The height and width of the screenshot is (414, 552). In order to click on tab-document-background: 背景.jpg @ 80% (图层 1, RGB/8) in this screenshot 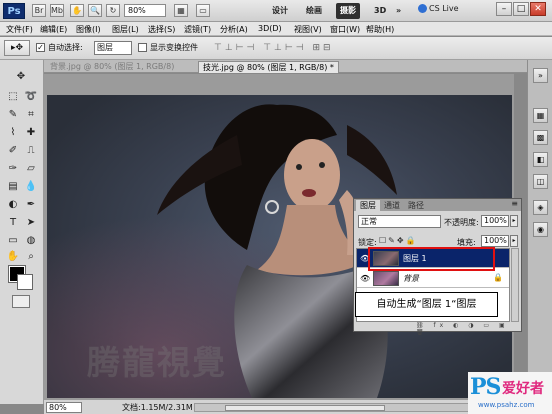, I will do `click(112, 67)`.